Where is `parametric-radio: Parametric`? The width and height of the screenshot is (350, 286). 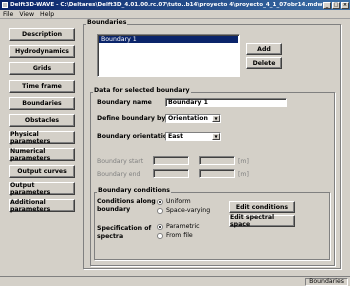 parametric-radio: Parametric is located at coordinates (178, 226).